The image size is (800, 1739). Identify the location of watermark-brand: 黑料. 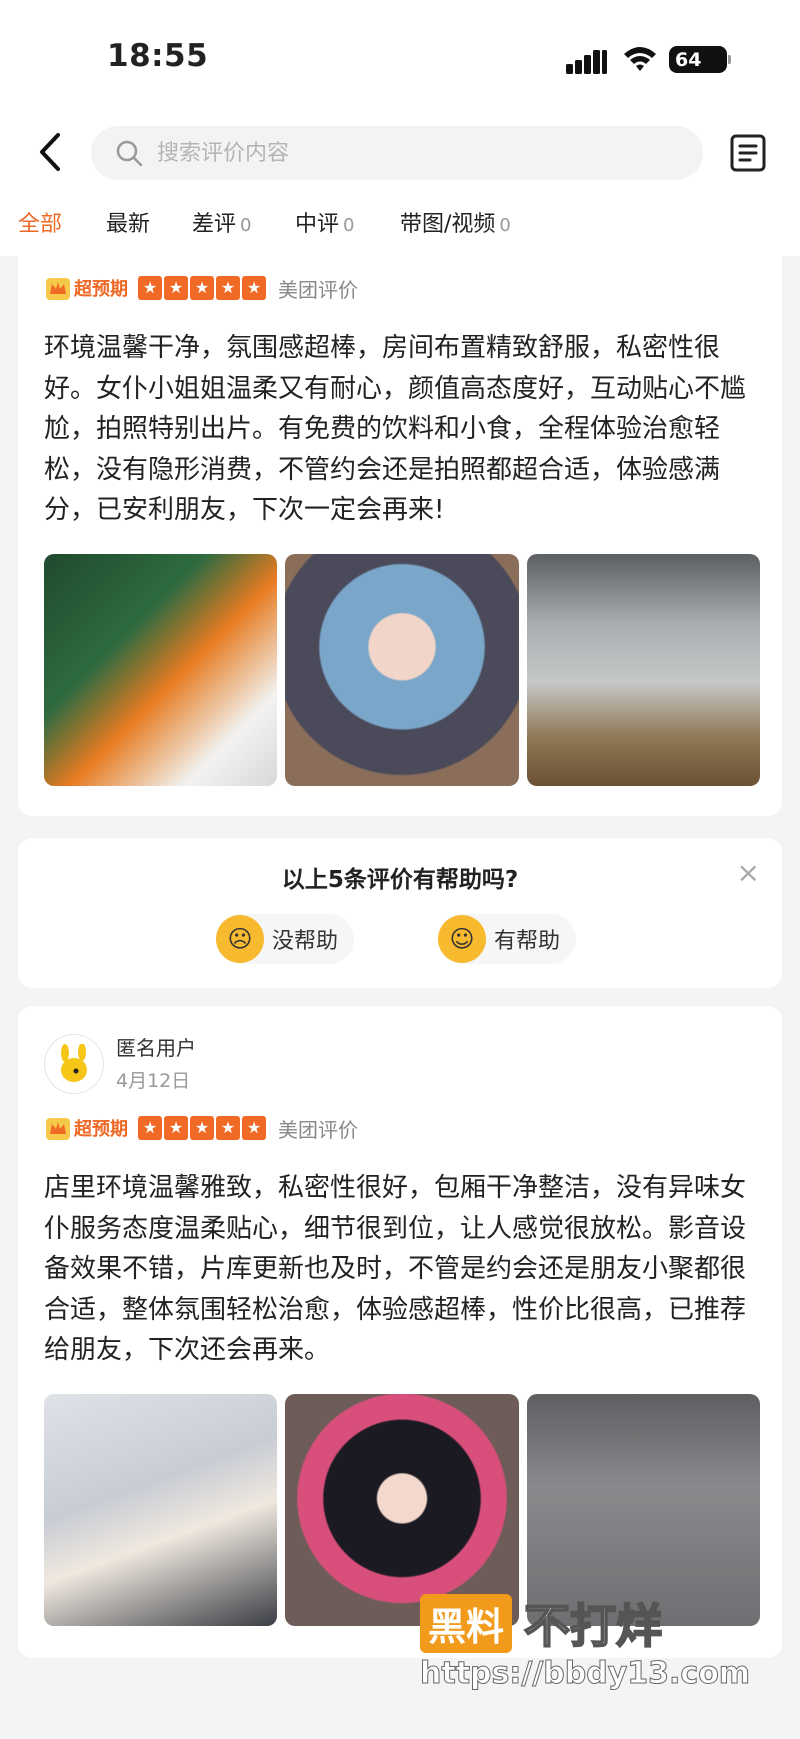
(466, 1623).